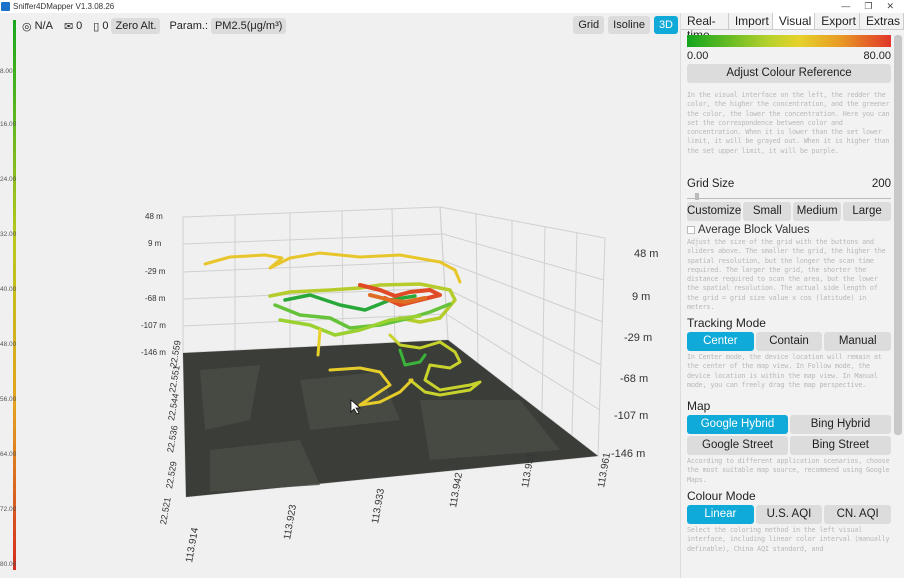  What do you see at coordinates (154, 216) in the screenshot?
I see `alt-label-left: 48 m` at bounding box center [154, 216].